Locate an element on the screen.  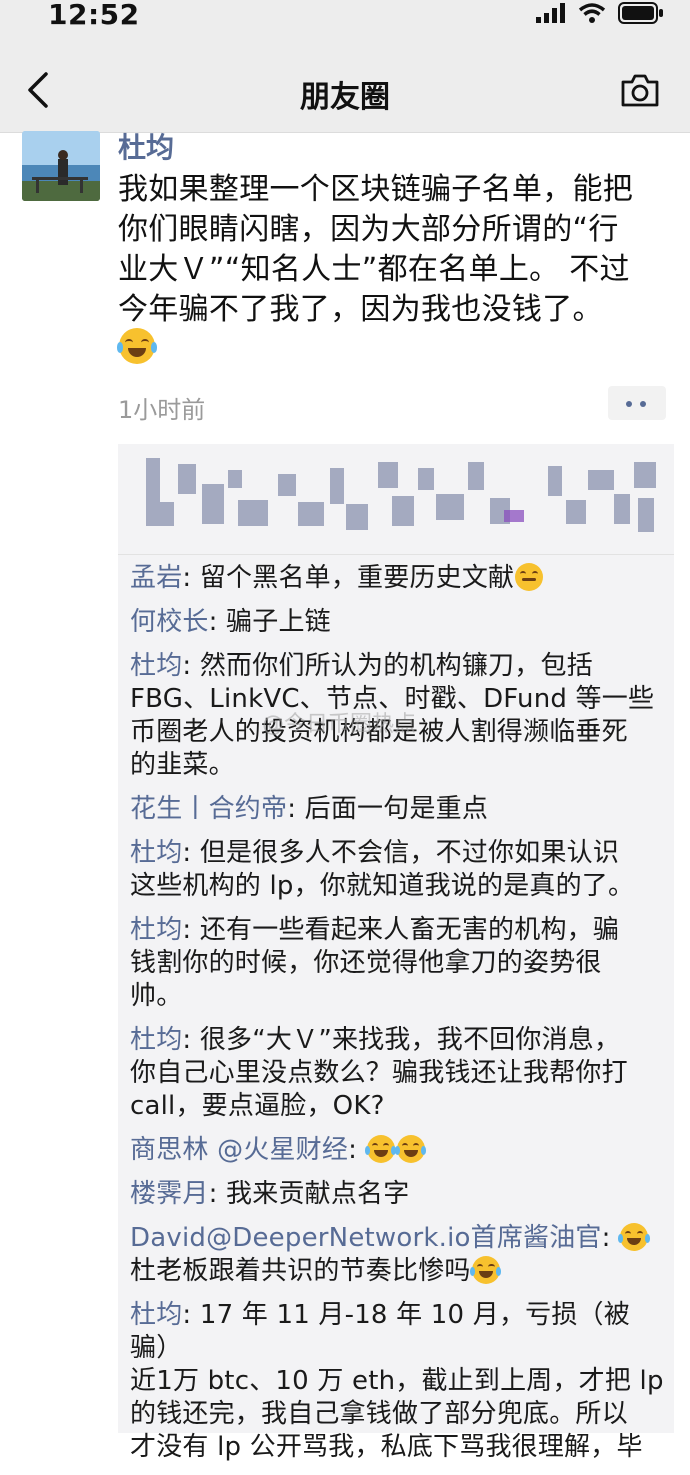
comment-text: 钱割你的时候，你还觉得他拿刀的姿势很 is located at coordinates (366, 963).